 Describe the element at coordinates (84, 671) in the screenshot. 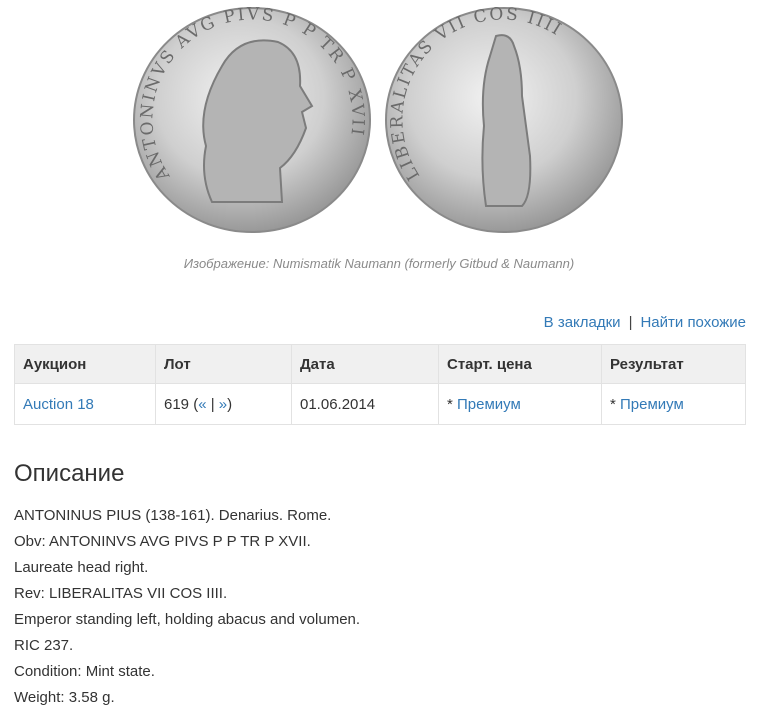

I see `description-line: Condition: Mint state.` at that location.